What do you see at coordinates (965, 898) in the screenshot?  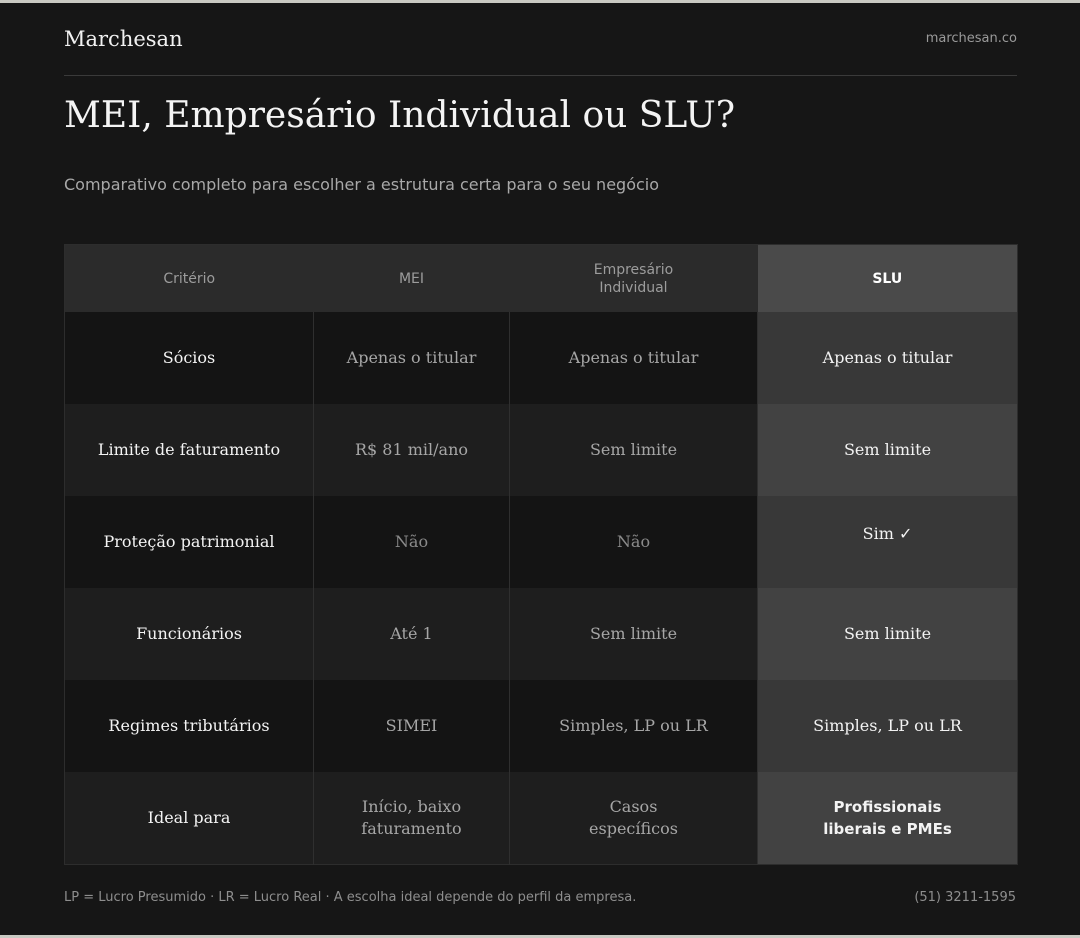 I see `footer-phone: (51) 3211-1595` at bounding box center [965, 898].